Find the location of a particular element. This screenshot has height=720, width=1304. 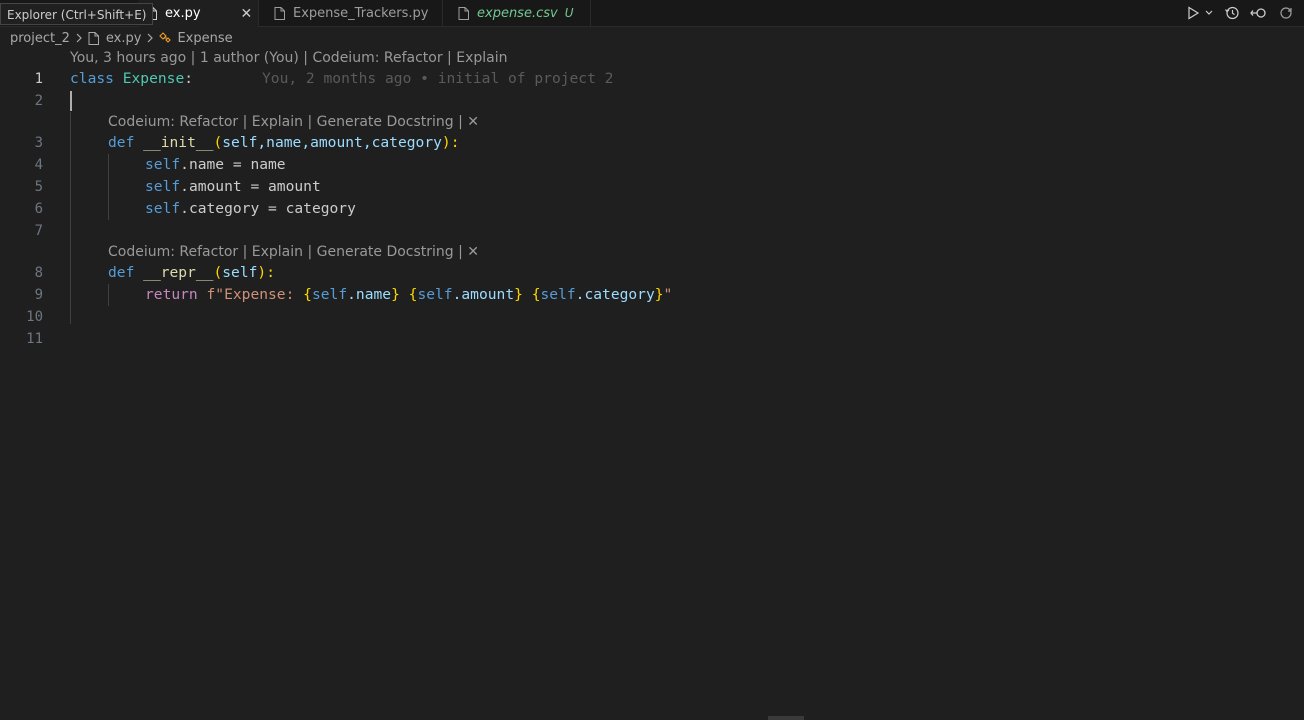

explorer-tooltip: Explorer (Ctrl+Shift+E) is located at coordinates (77, 14).